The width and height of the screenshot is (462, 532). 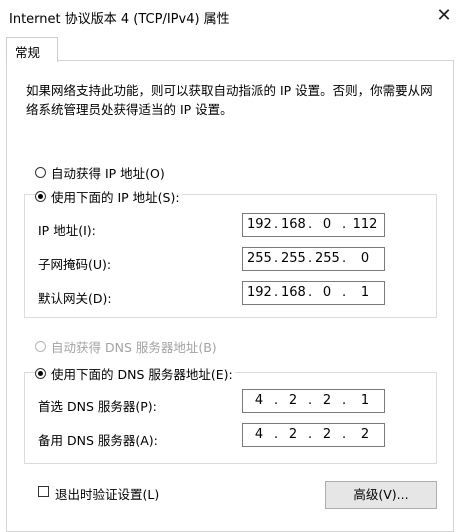 What do you see at coordinates (313, 293) in the screenshot?
I see `default-gateway-input: 192 . 168 . 0 . 1` at bounding box center [313, 293].